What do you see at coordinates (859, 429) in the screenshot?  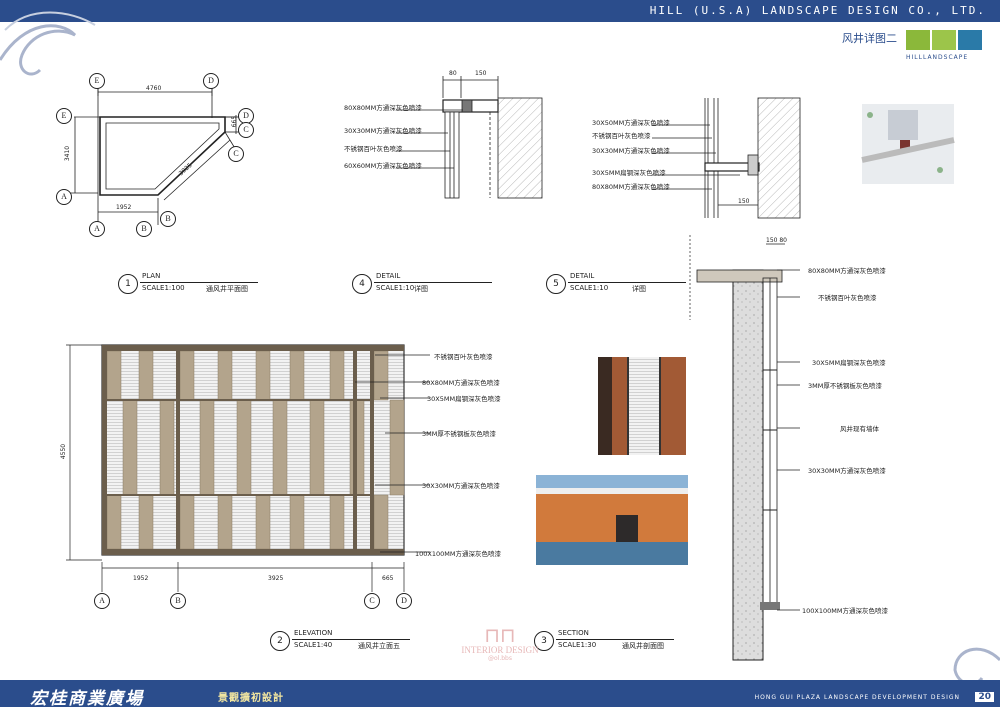 I see `section-label: 风井现有墙体` at bounding box center [859, 429].